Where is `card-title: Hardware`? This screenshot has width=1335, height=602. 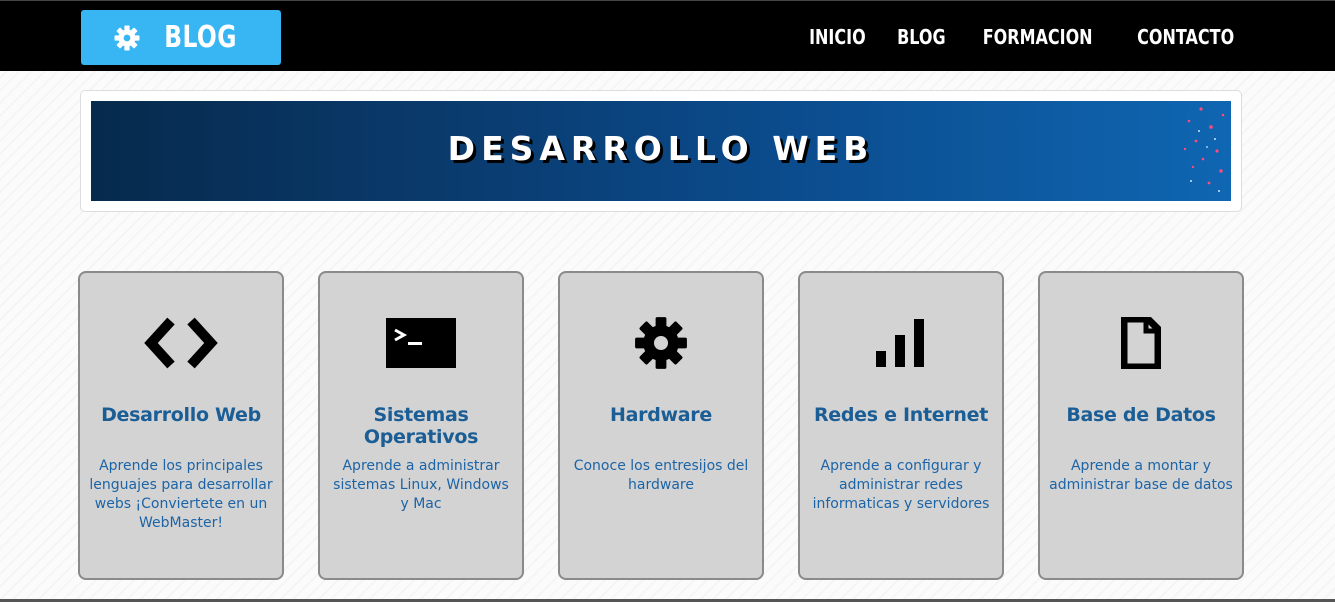
card-title: Hardware is located at coordinates (661, 415).